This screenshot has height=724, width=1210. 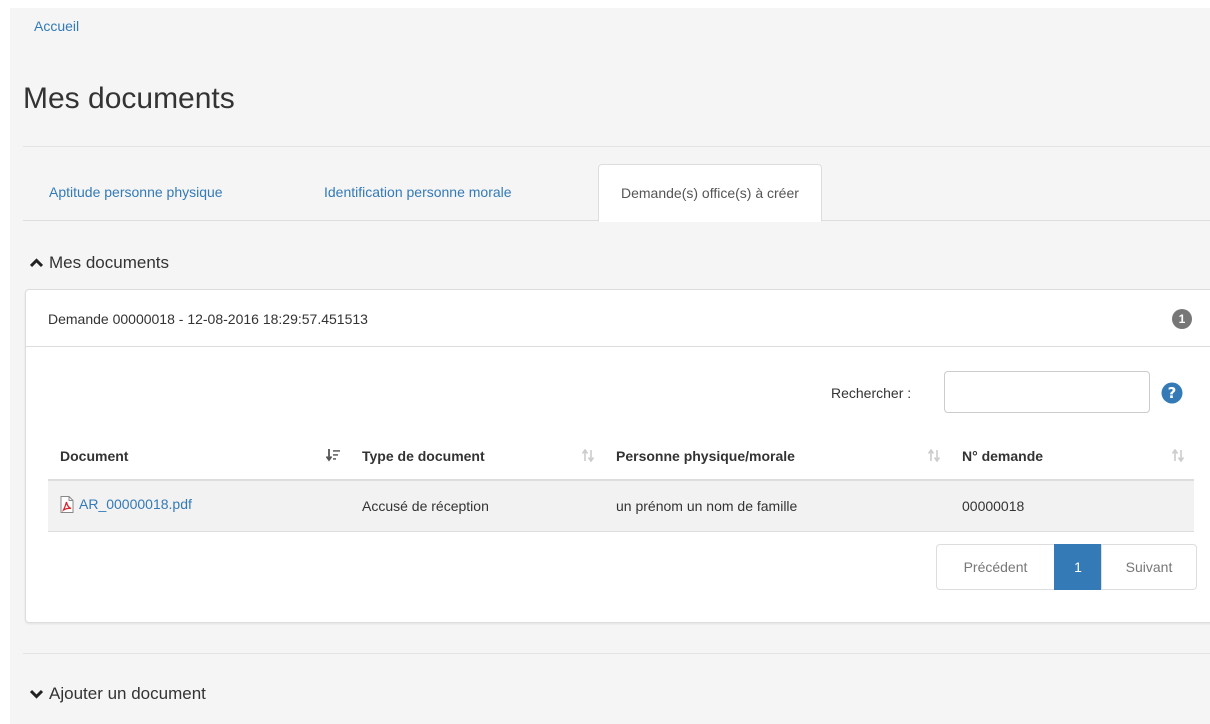 I want to click on column-header-type-document: Type de document, so click(x=477, y=456).